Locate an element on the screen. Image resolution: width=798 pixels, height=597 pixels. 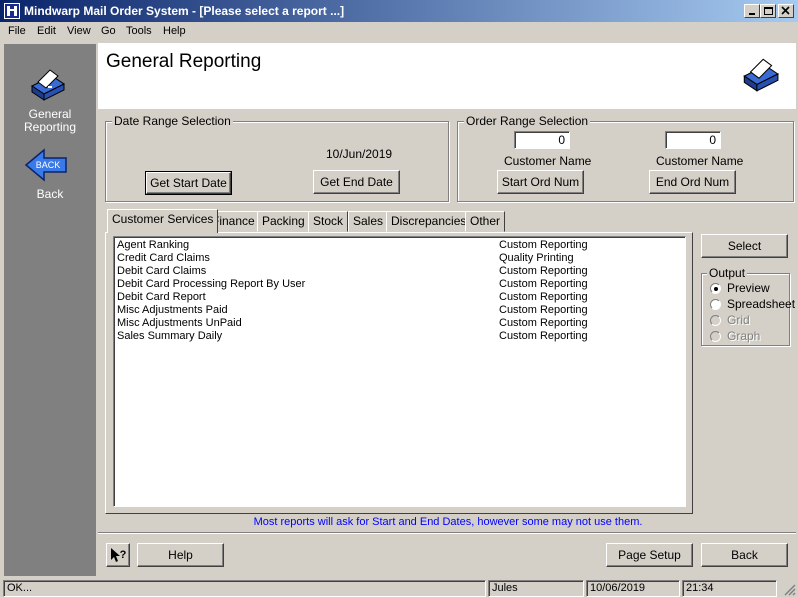
tab-customer-services: Customer Services is located at coordinates (163, 221).